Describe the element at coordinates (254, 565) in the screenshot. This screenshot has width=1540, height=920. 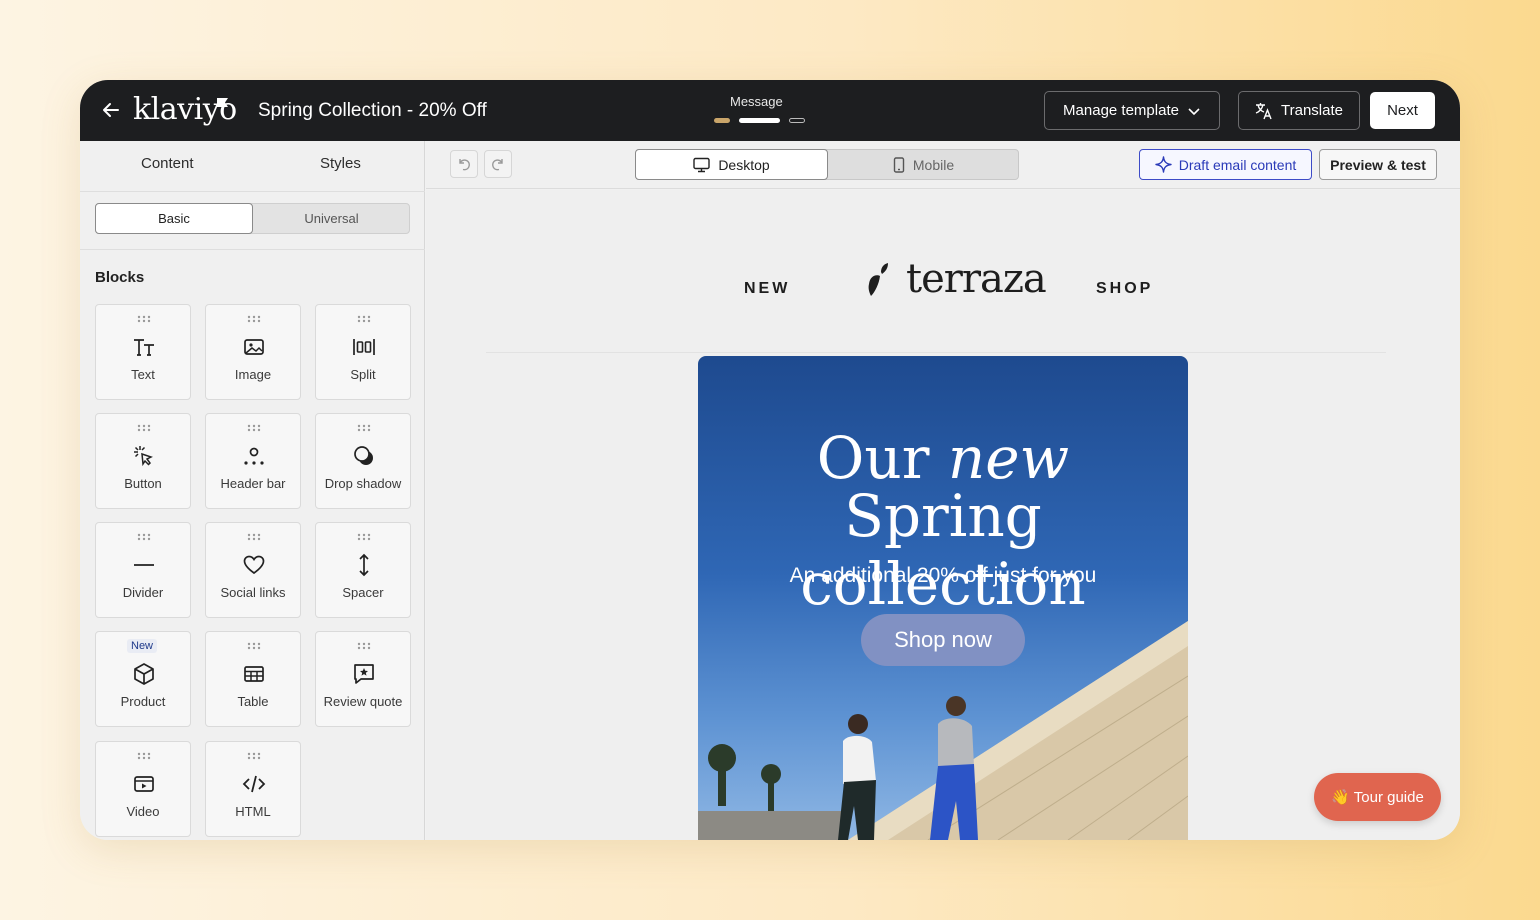
I see `heart-icon` at that location.